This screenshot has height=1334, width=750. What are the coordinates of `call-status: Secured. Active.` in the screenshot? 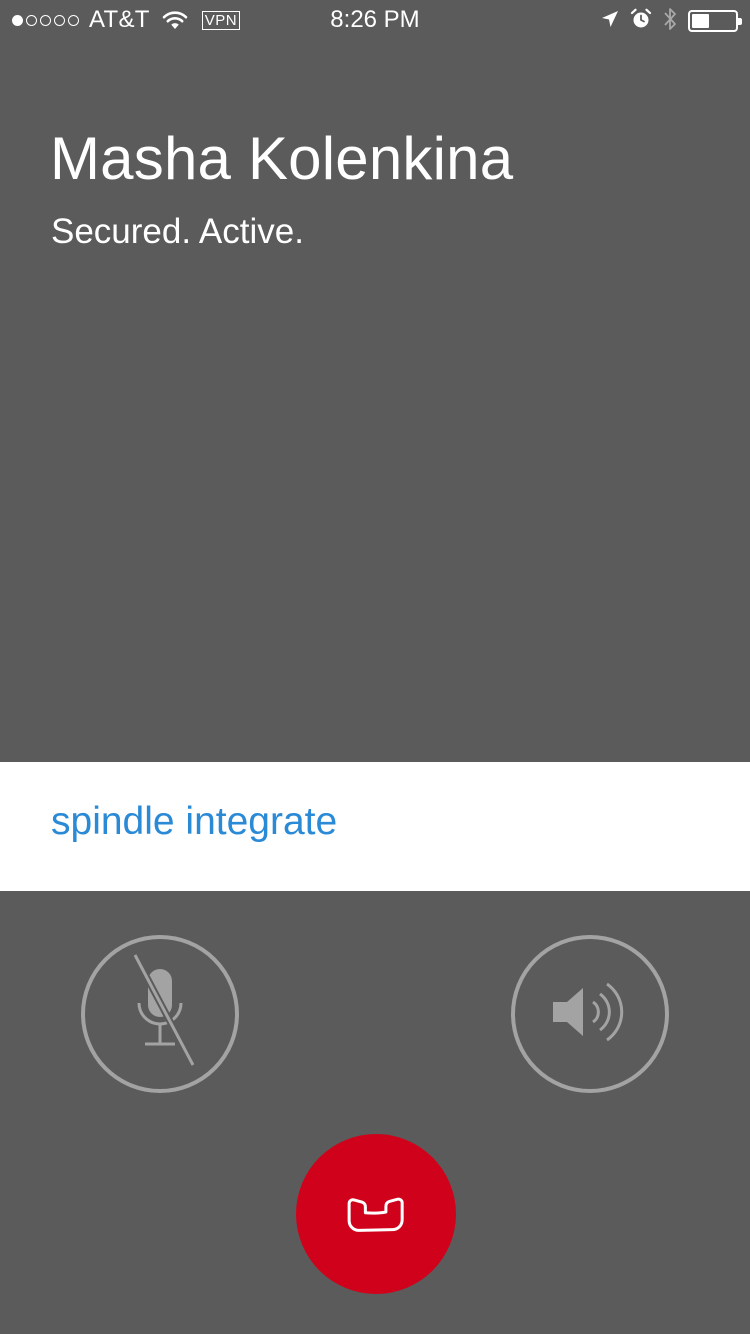 It's located at (177, 231).